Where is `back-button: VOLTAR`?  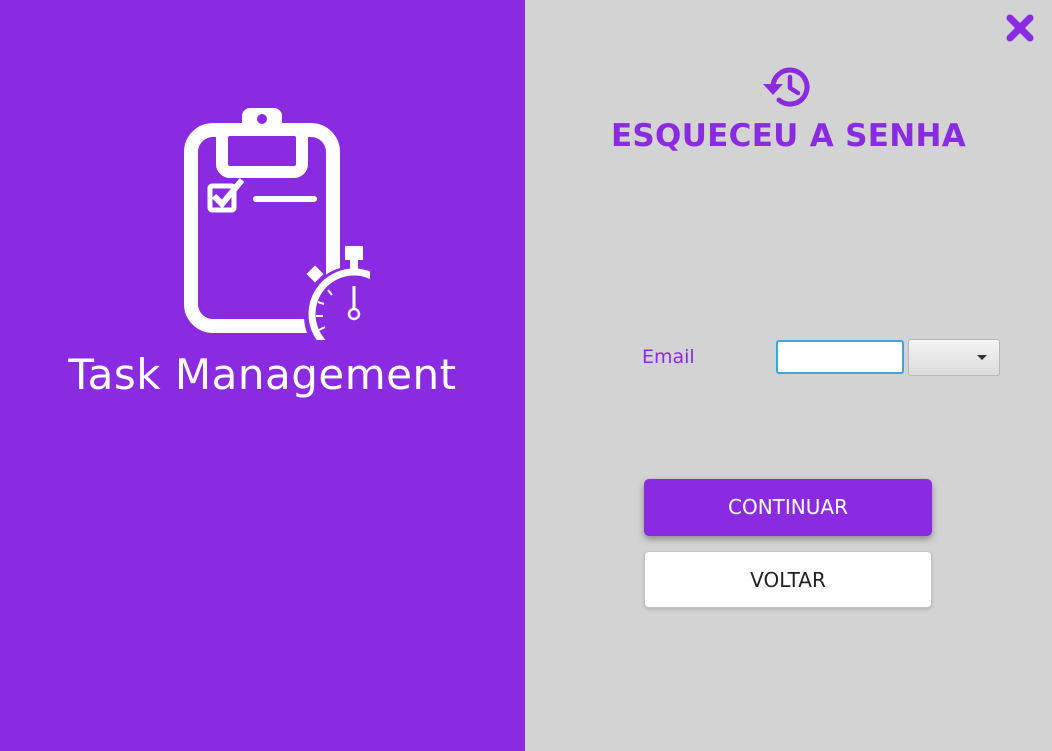 back-button: VOLTAR is located at coordinates (788, 579).